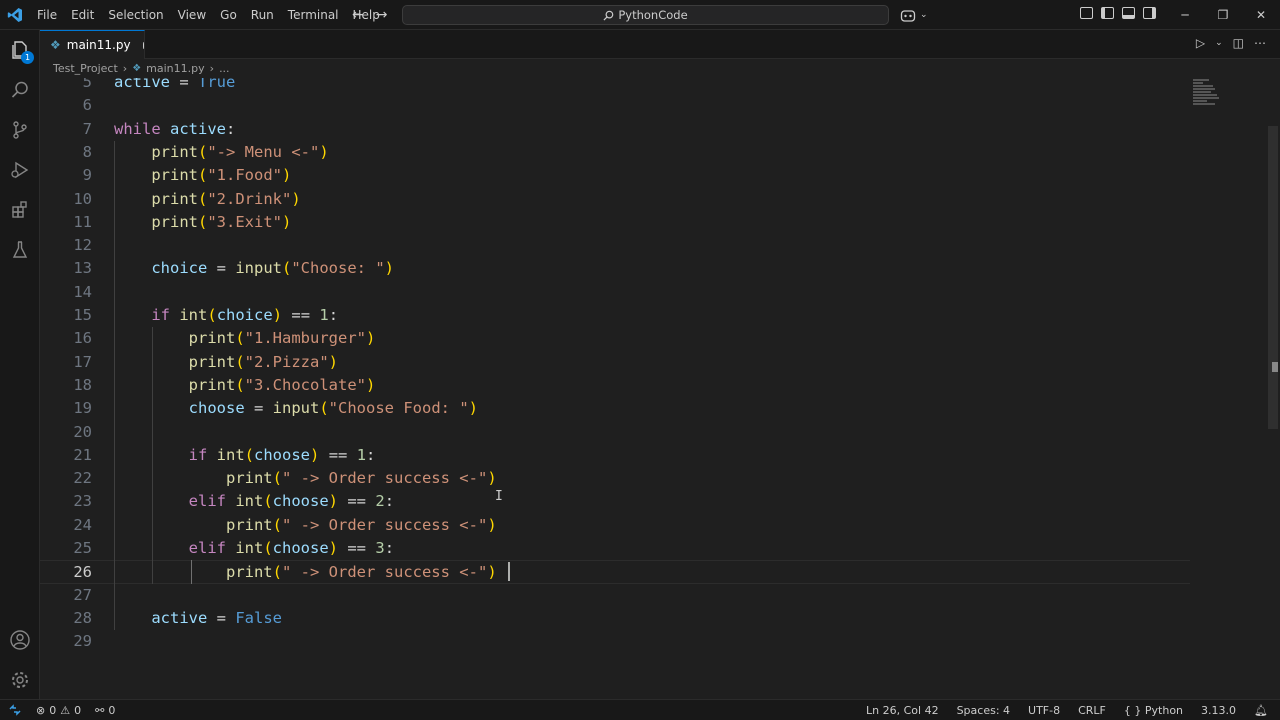  Describe the element at coordinates (27, 57) in the screenshot. I see `explorer-badge: 1` at that location.